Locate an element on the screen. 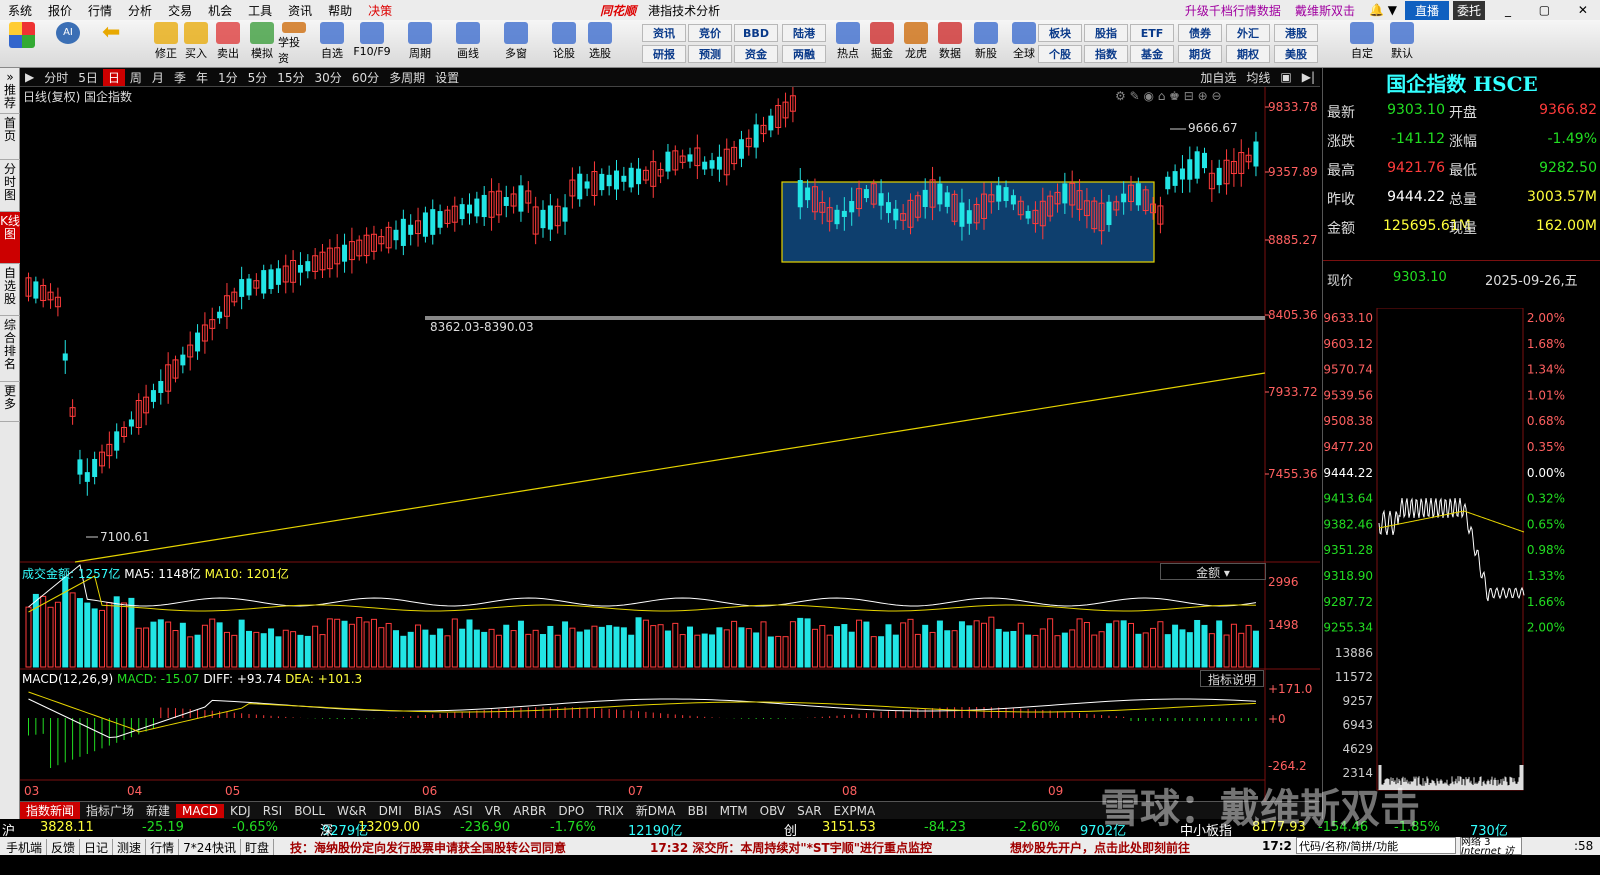 This screenshot has height=875, width=1600. indicator-tab-0: 指数新闻 is located at coordinates (50, 810).